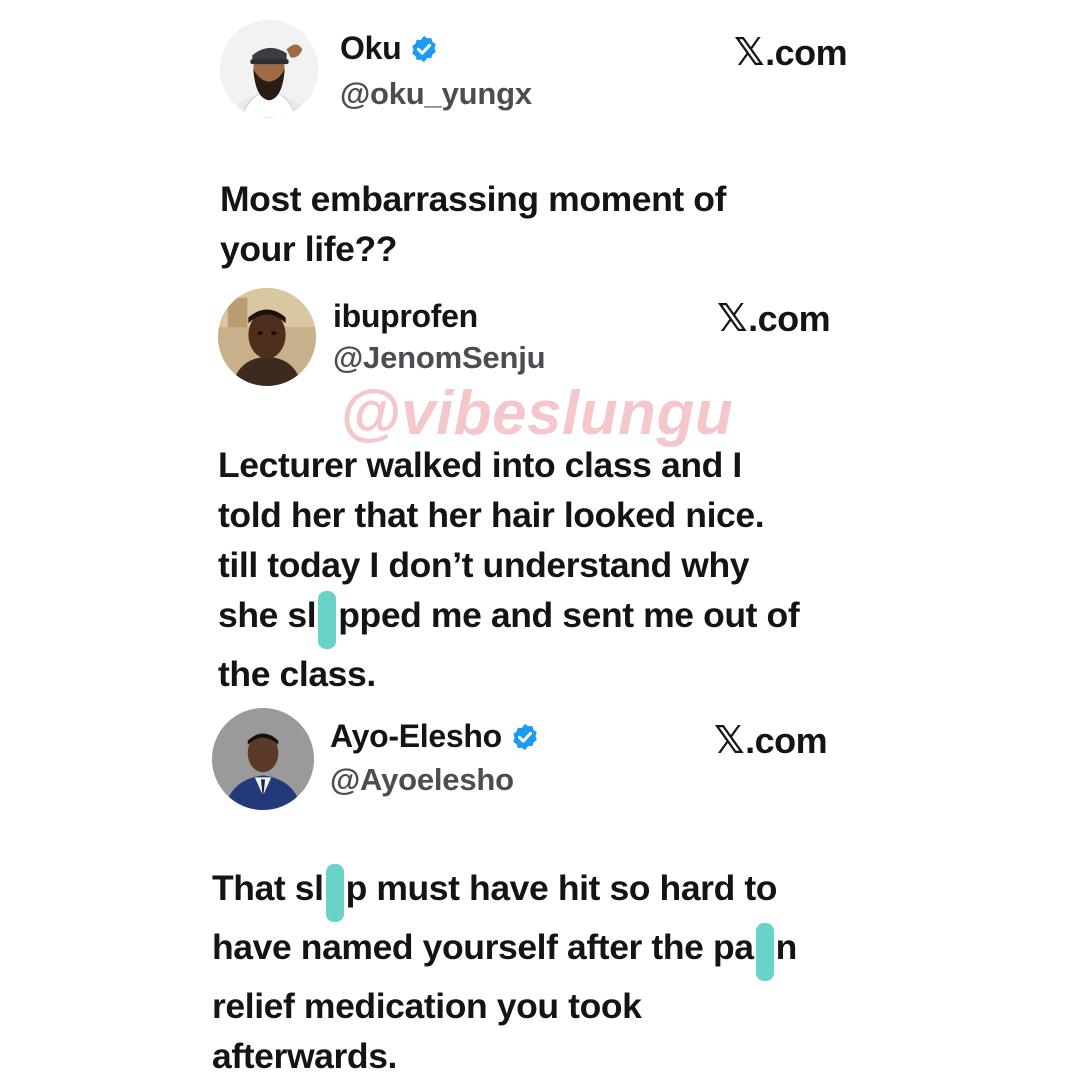  Describe the element at coordinates (484, 565) in the screenshot. I see `tweet-line: till today I don’t understand why` at that location.